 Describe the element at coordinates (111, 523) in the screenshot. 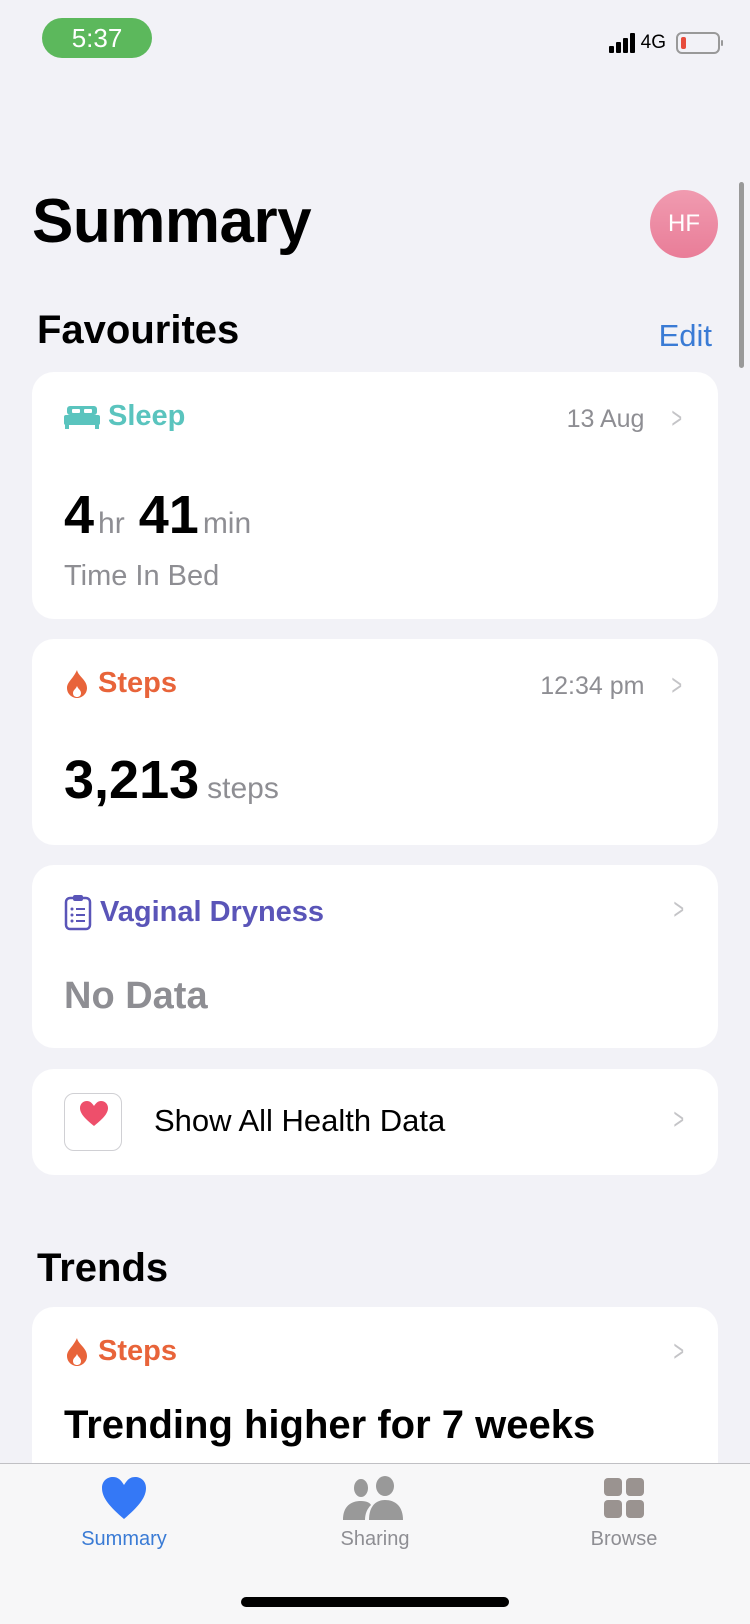

I see `hours-unit: hr` at that location.